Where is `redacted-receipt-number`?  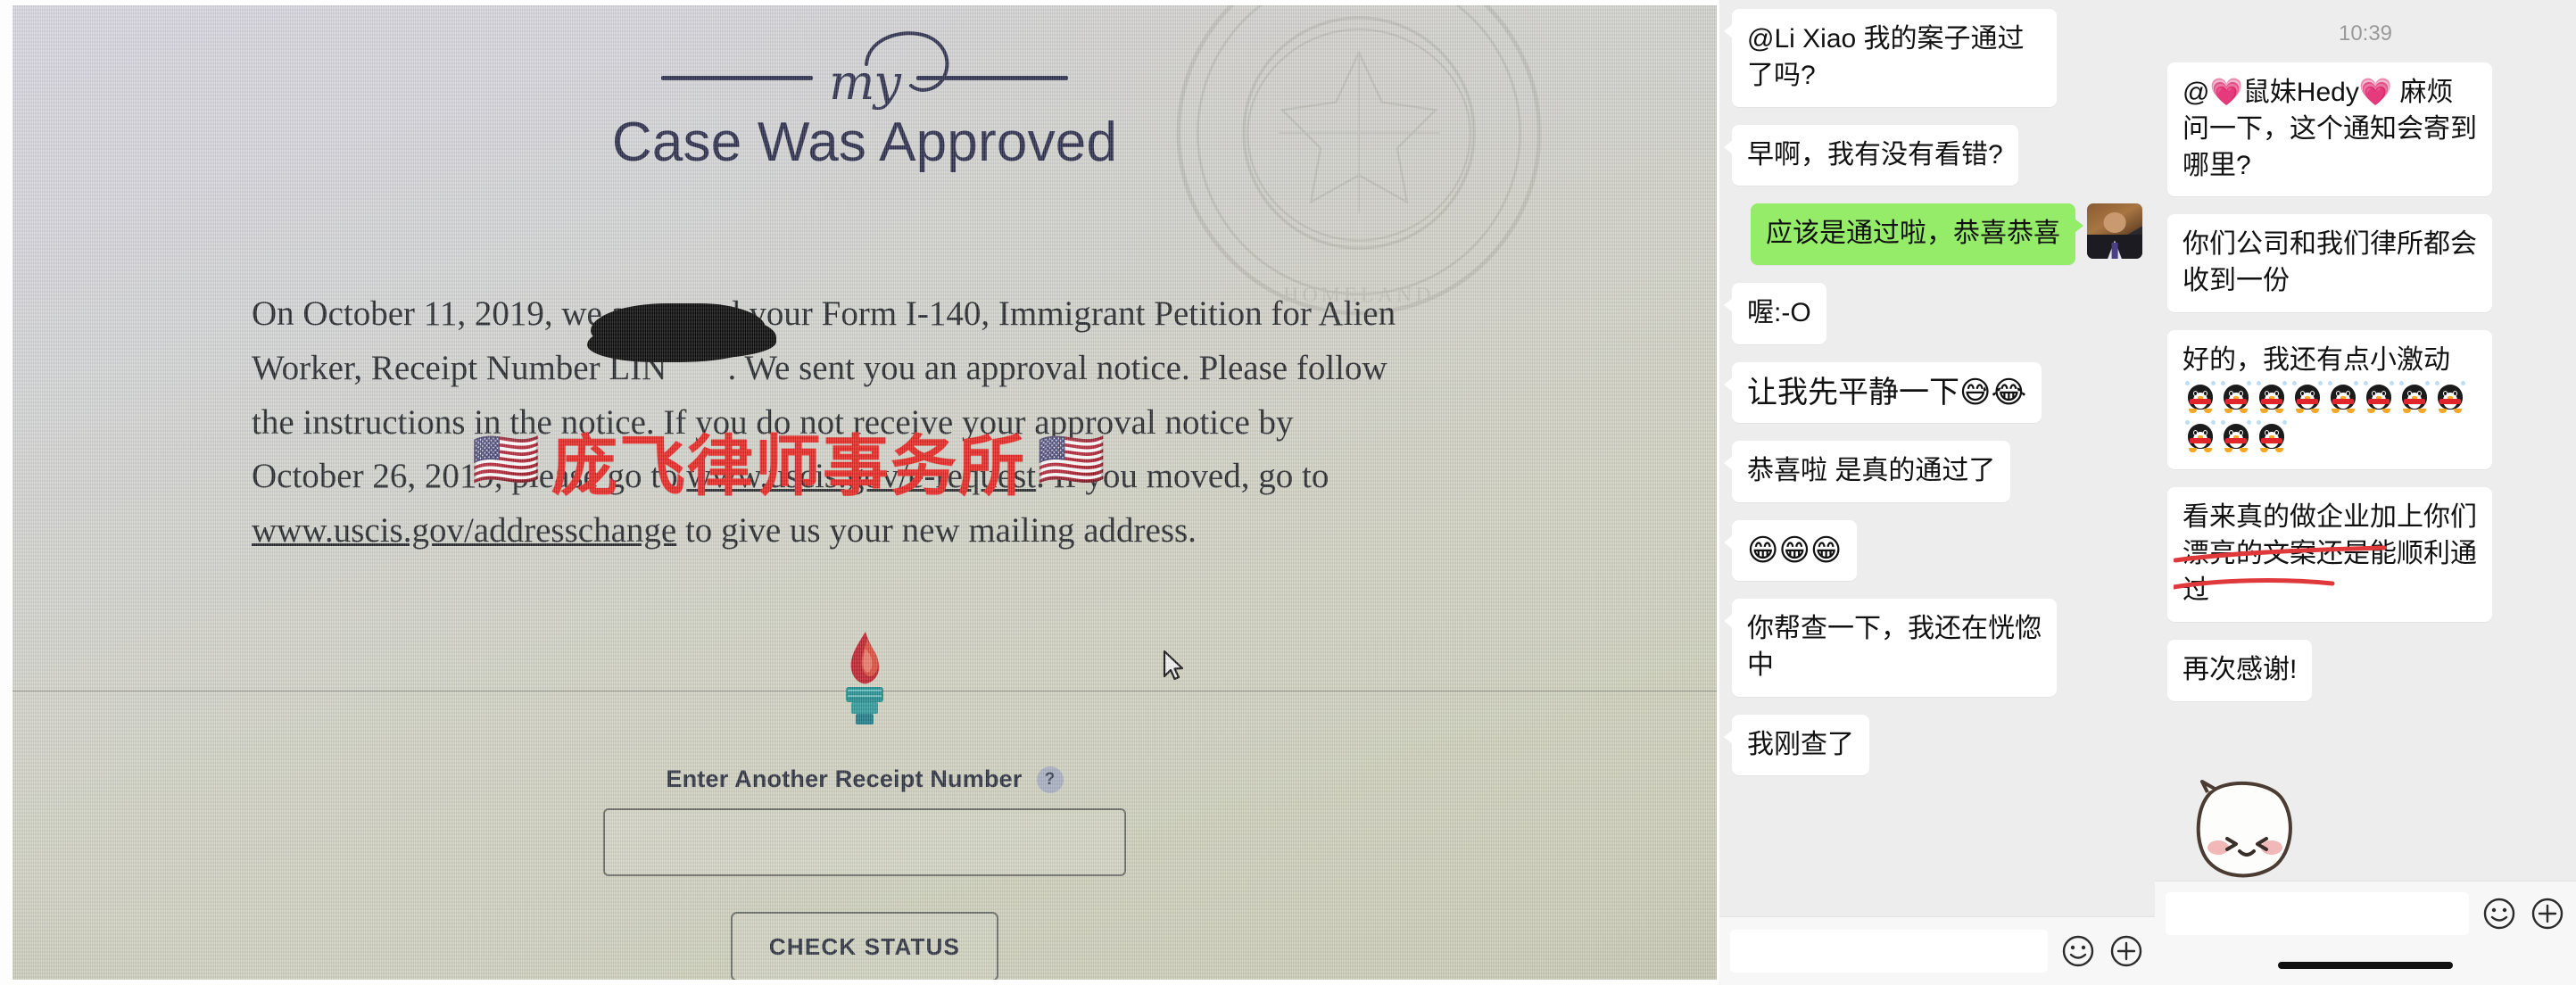
redacted-receipt-number is located at coordinates (697, 368).